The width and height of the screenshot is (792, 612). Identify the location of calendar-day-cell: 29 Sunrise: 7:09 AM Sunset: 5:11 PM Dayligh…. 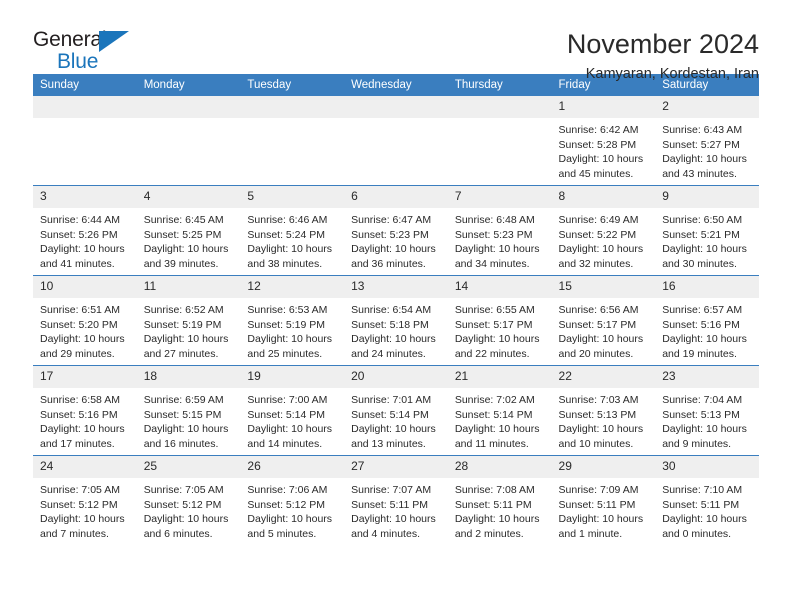
(603, 500).